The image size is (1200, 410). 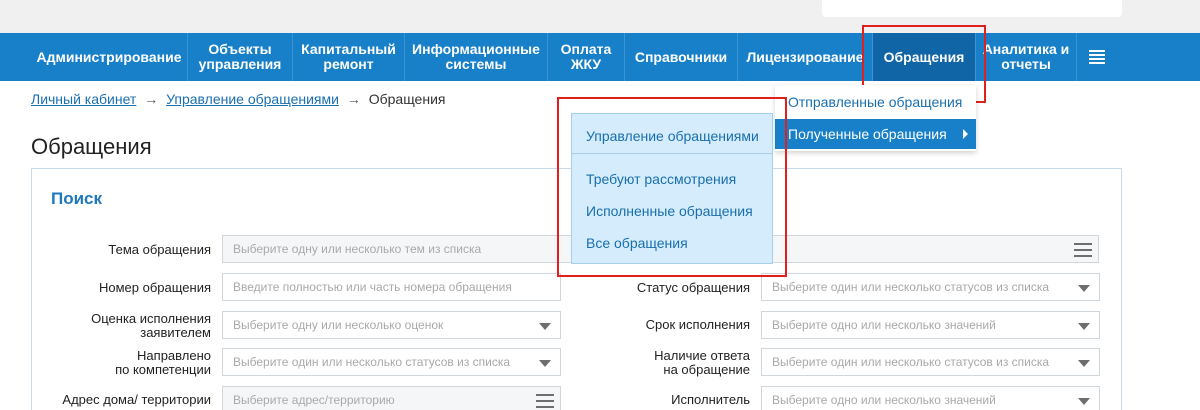 What do you see at coordinates (1097, 57) in the screenshot?
I see `hamburger-menu-icon` at bounding box center [1097, 57].